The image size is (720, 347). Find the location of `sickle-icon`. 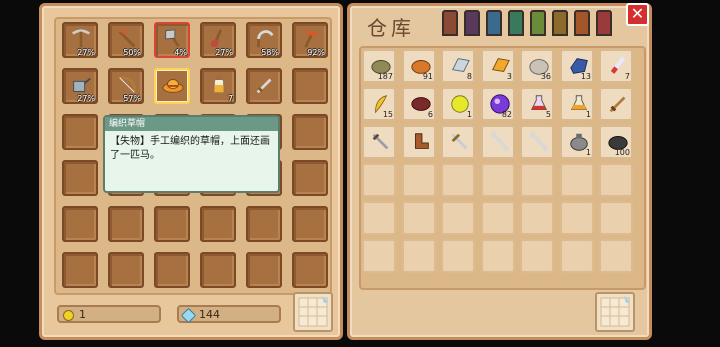

sickle-icon is located at coordinates (265, 39).